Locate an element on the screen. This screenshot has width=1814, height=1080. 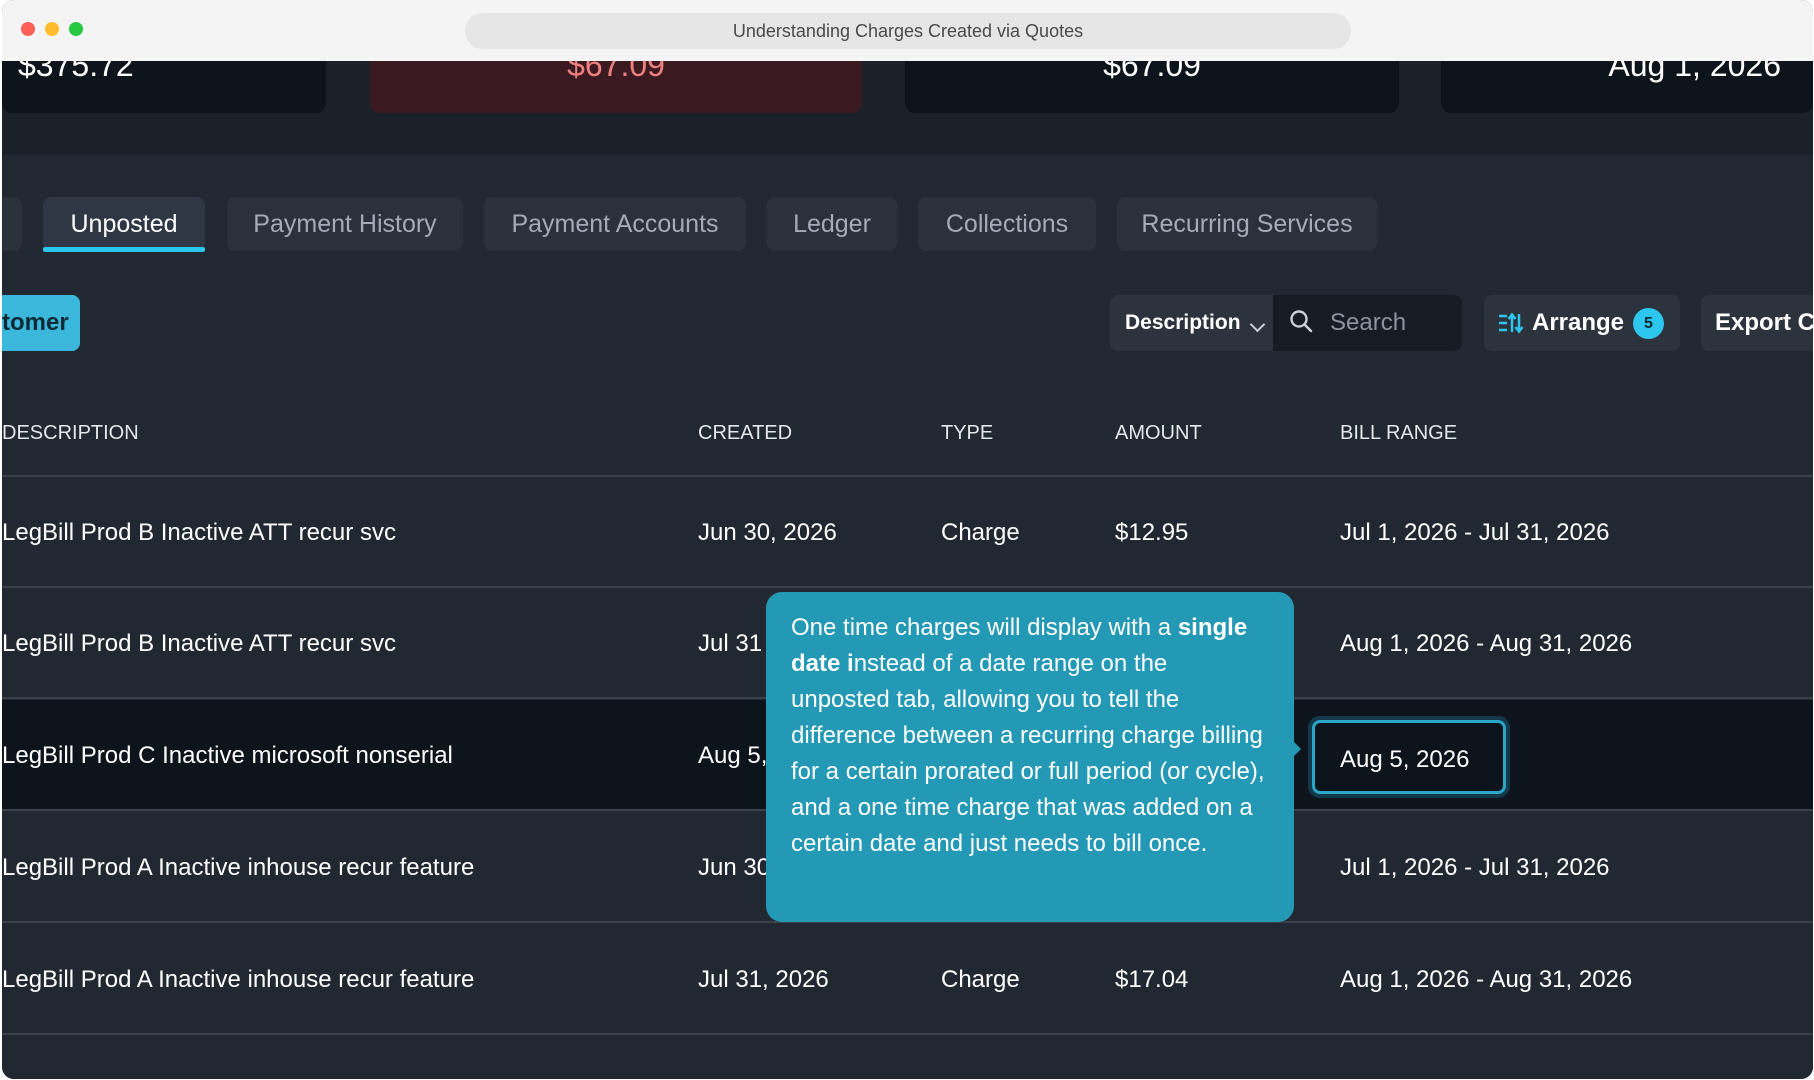
search-group: Description is located at coordinates (1286, 323).